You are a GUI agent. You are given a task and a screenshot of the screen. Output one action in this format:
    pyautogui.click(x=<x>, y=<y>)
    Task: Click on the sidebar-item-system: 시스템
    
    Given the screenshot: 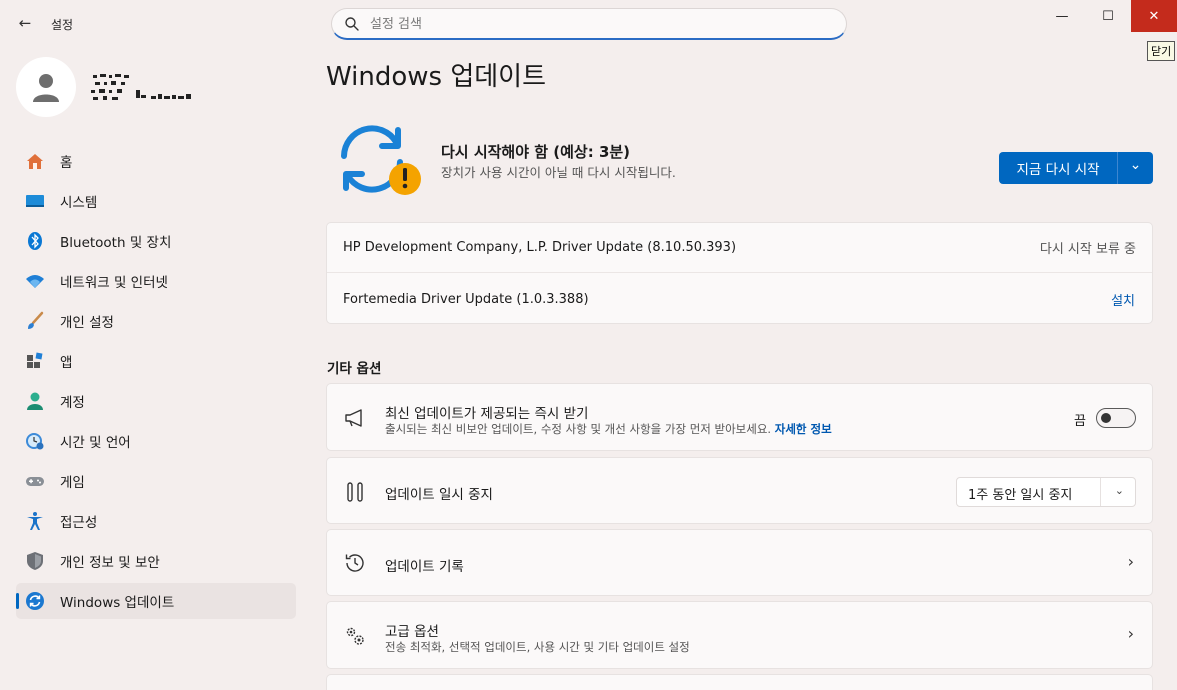 What is the action you would take?
    pyautogui.click(x=156, y=201)
    